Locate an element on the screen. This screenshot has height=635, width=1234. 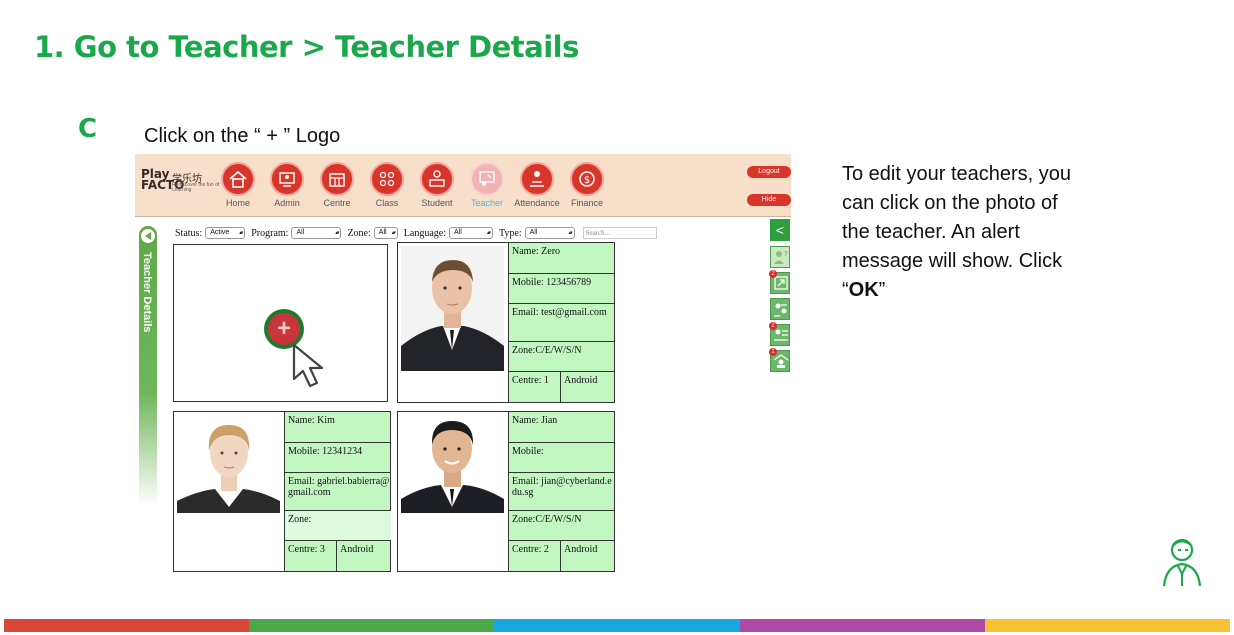
teacher-name: Name: Kim is located at coordinates (338, 427).